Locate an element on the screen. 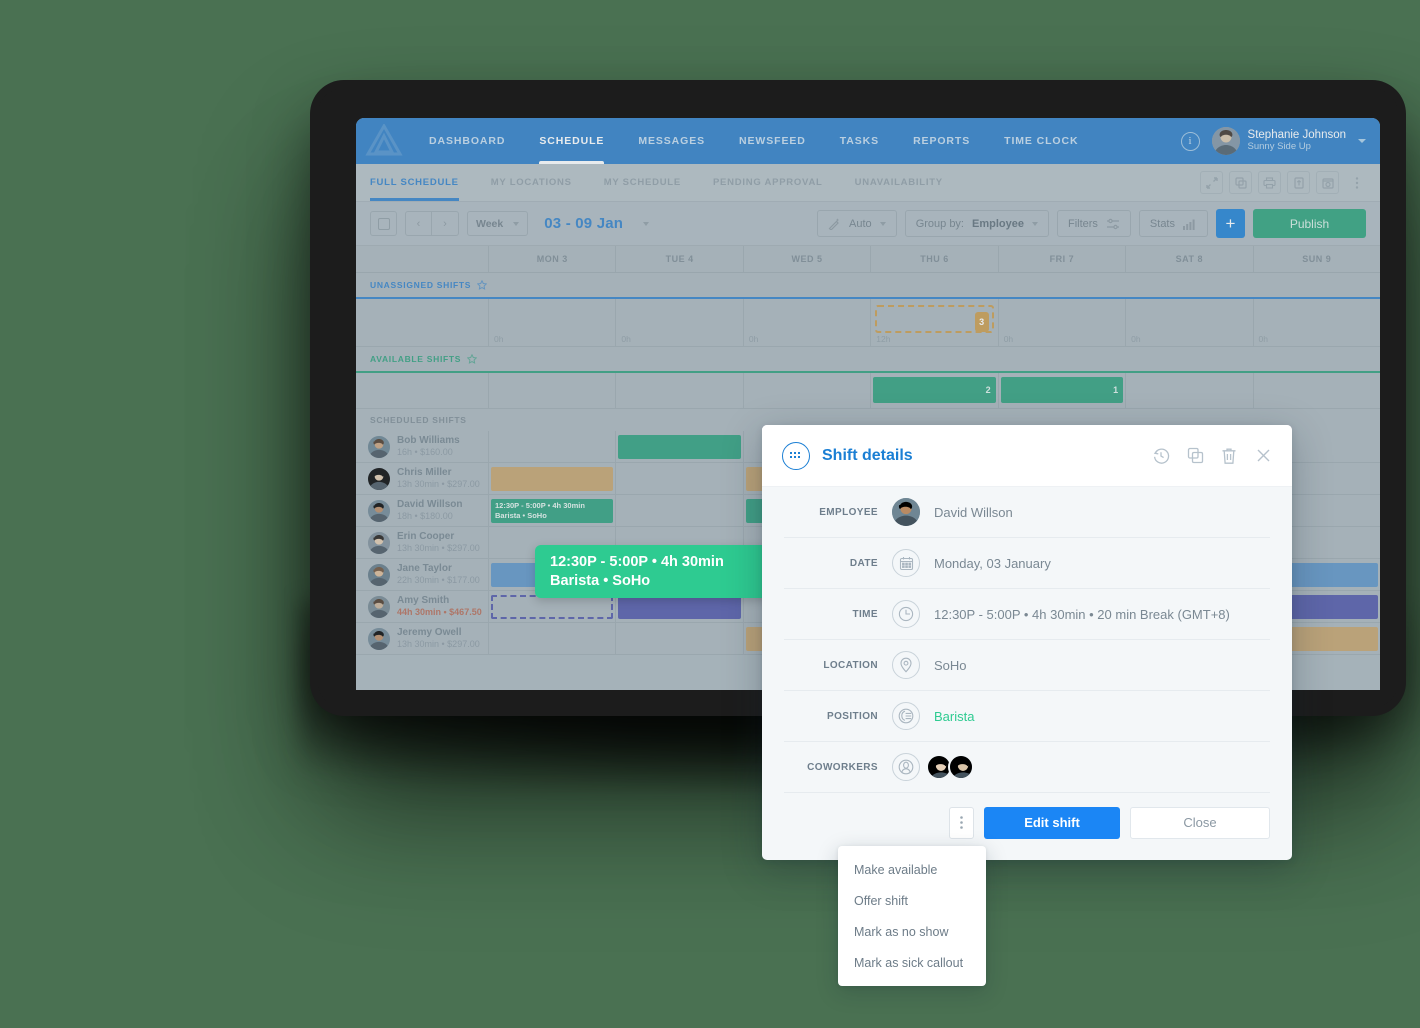 The height and width of the screenshot is (1028, 1420). more-icon is located at coordinates (1356, 182).